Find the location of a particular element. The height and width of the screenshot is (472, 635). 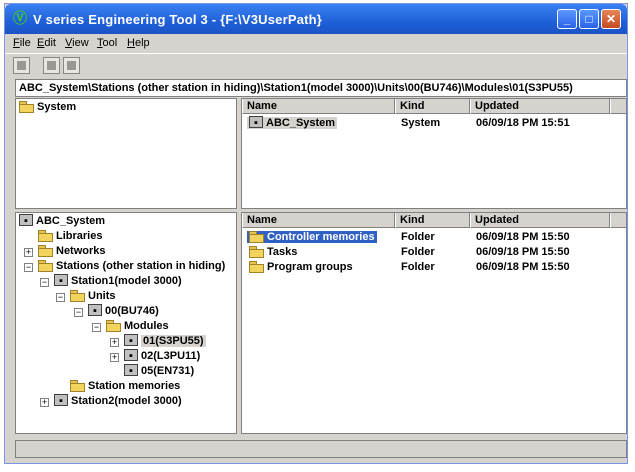

minimize-button: _ is located at coordinates (567, 19).